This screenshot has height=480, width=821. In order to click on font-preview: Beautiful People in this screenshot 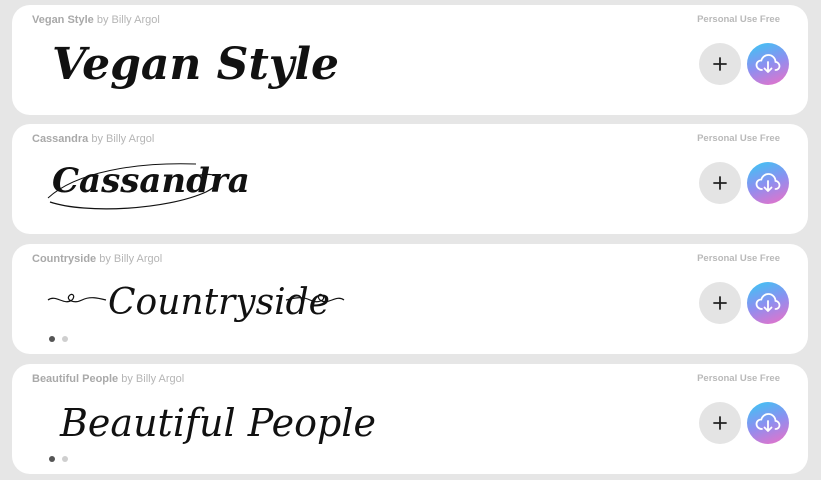, I will do `click(226, 424)`.